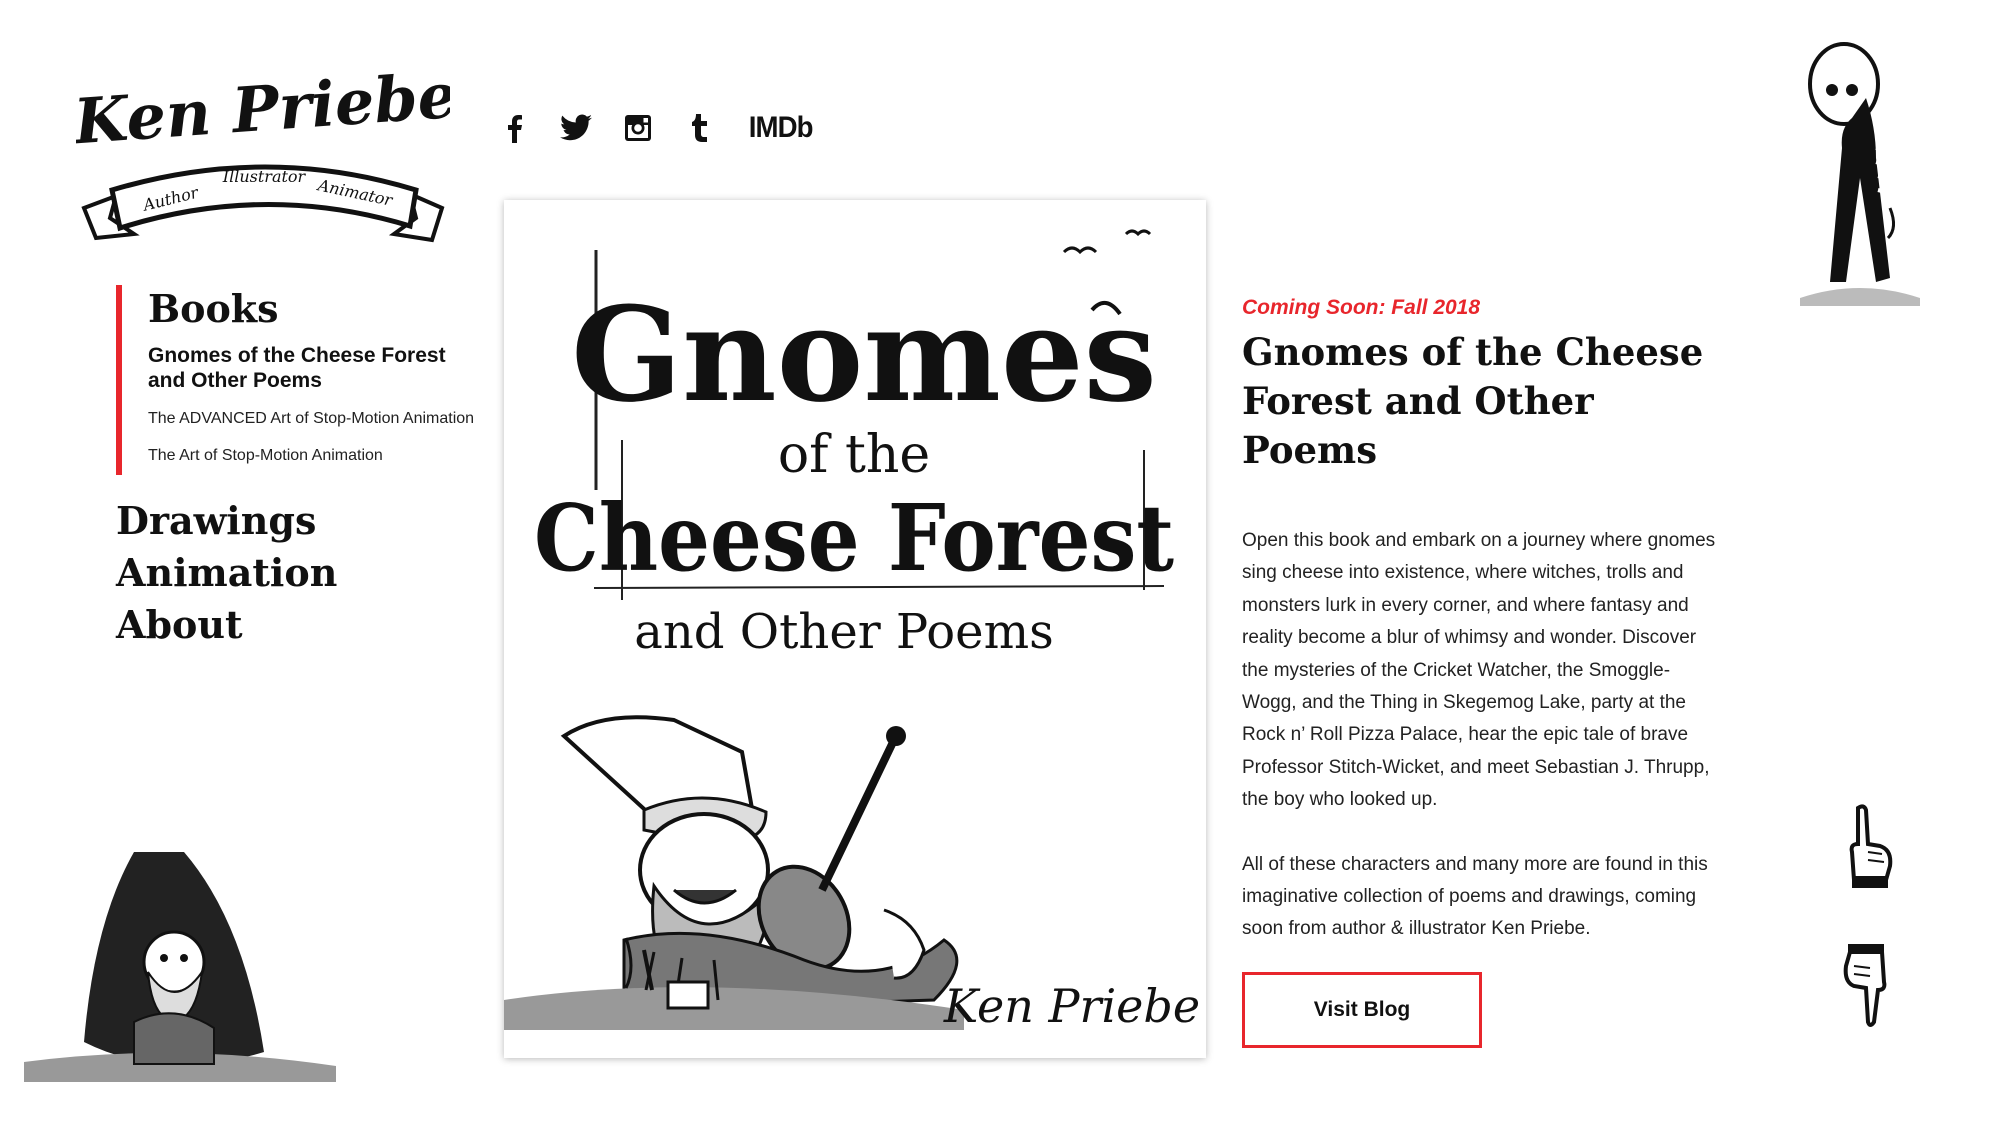 This screenshot has height=1144, width=2016. I want to click on gnome-illustration, so click(734, 872).